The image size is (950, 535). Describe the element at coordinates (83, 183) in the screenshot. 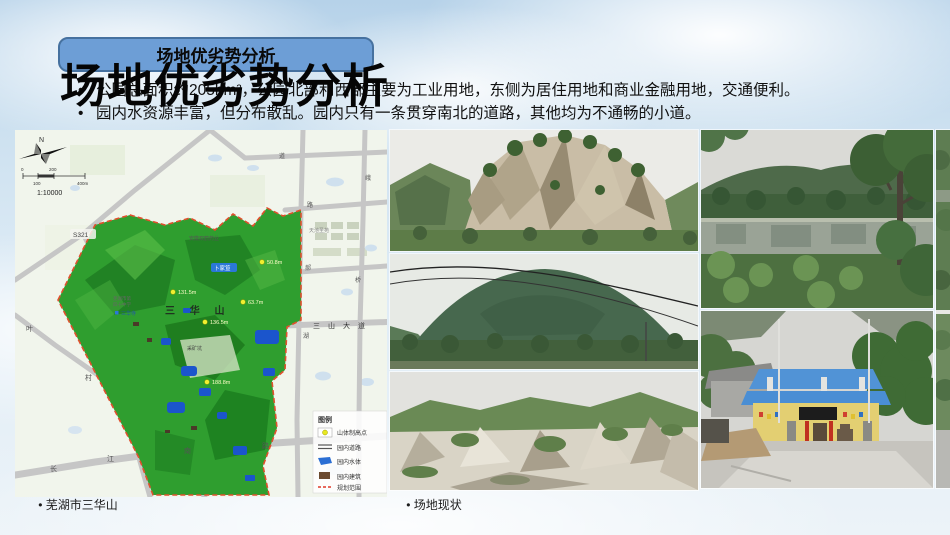

I see `svg-text: 400m` at that location.